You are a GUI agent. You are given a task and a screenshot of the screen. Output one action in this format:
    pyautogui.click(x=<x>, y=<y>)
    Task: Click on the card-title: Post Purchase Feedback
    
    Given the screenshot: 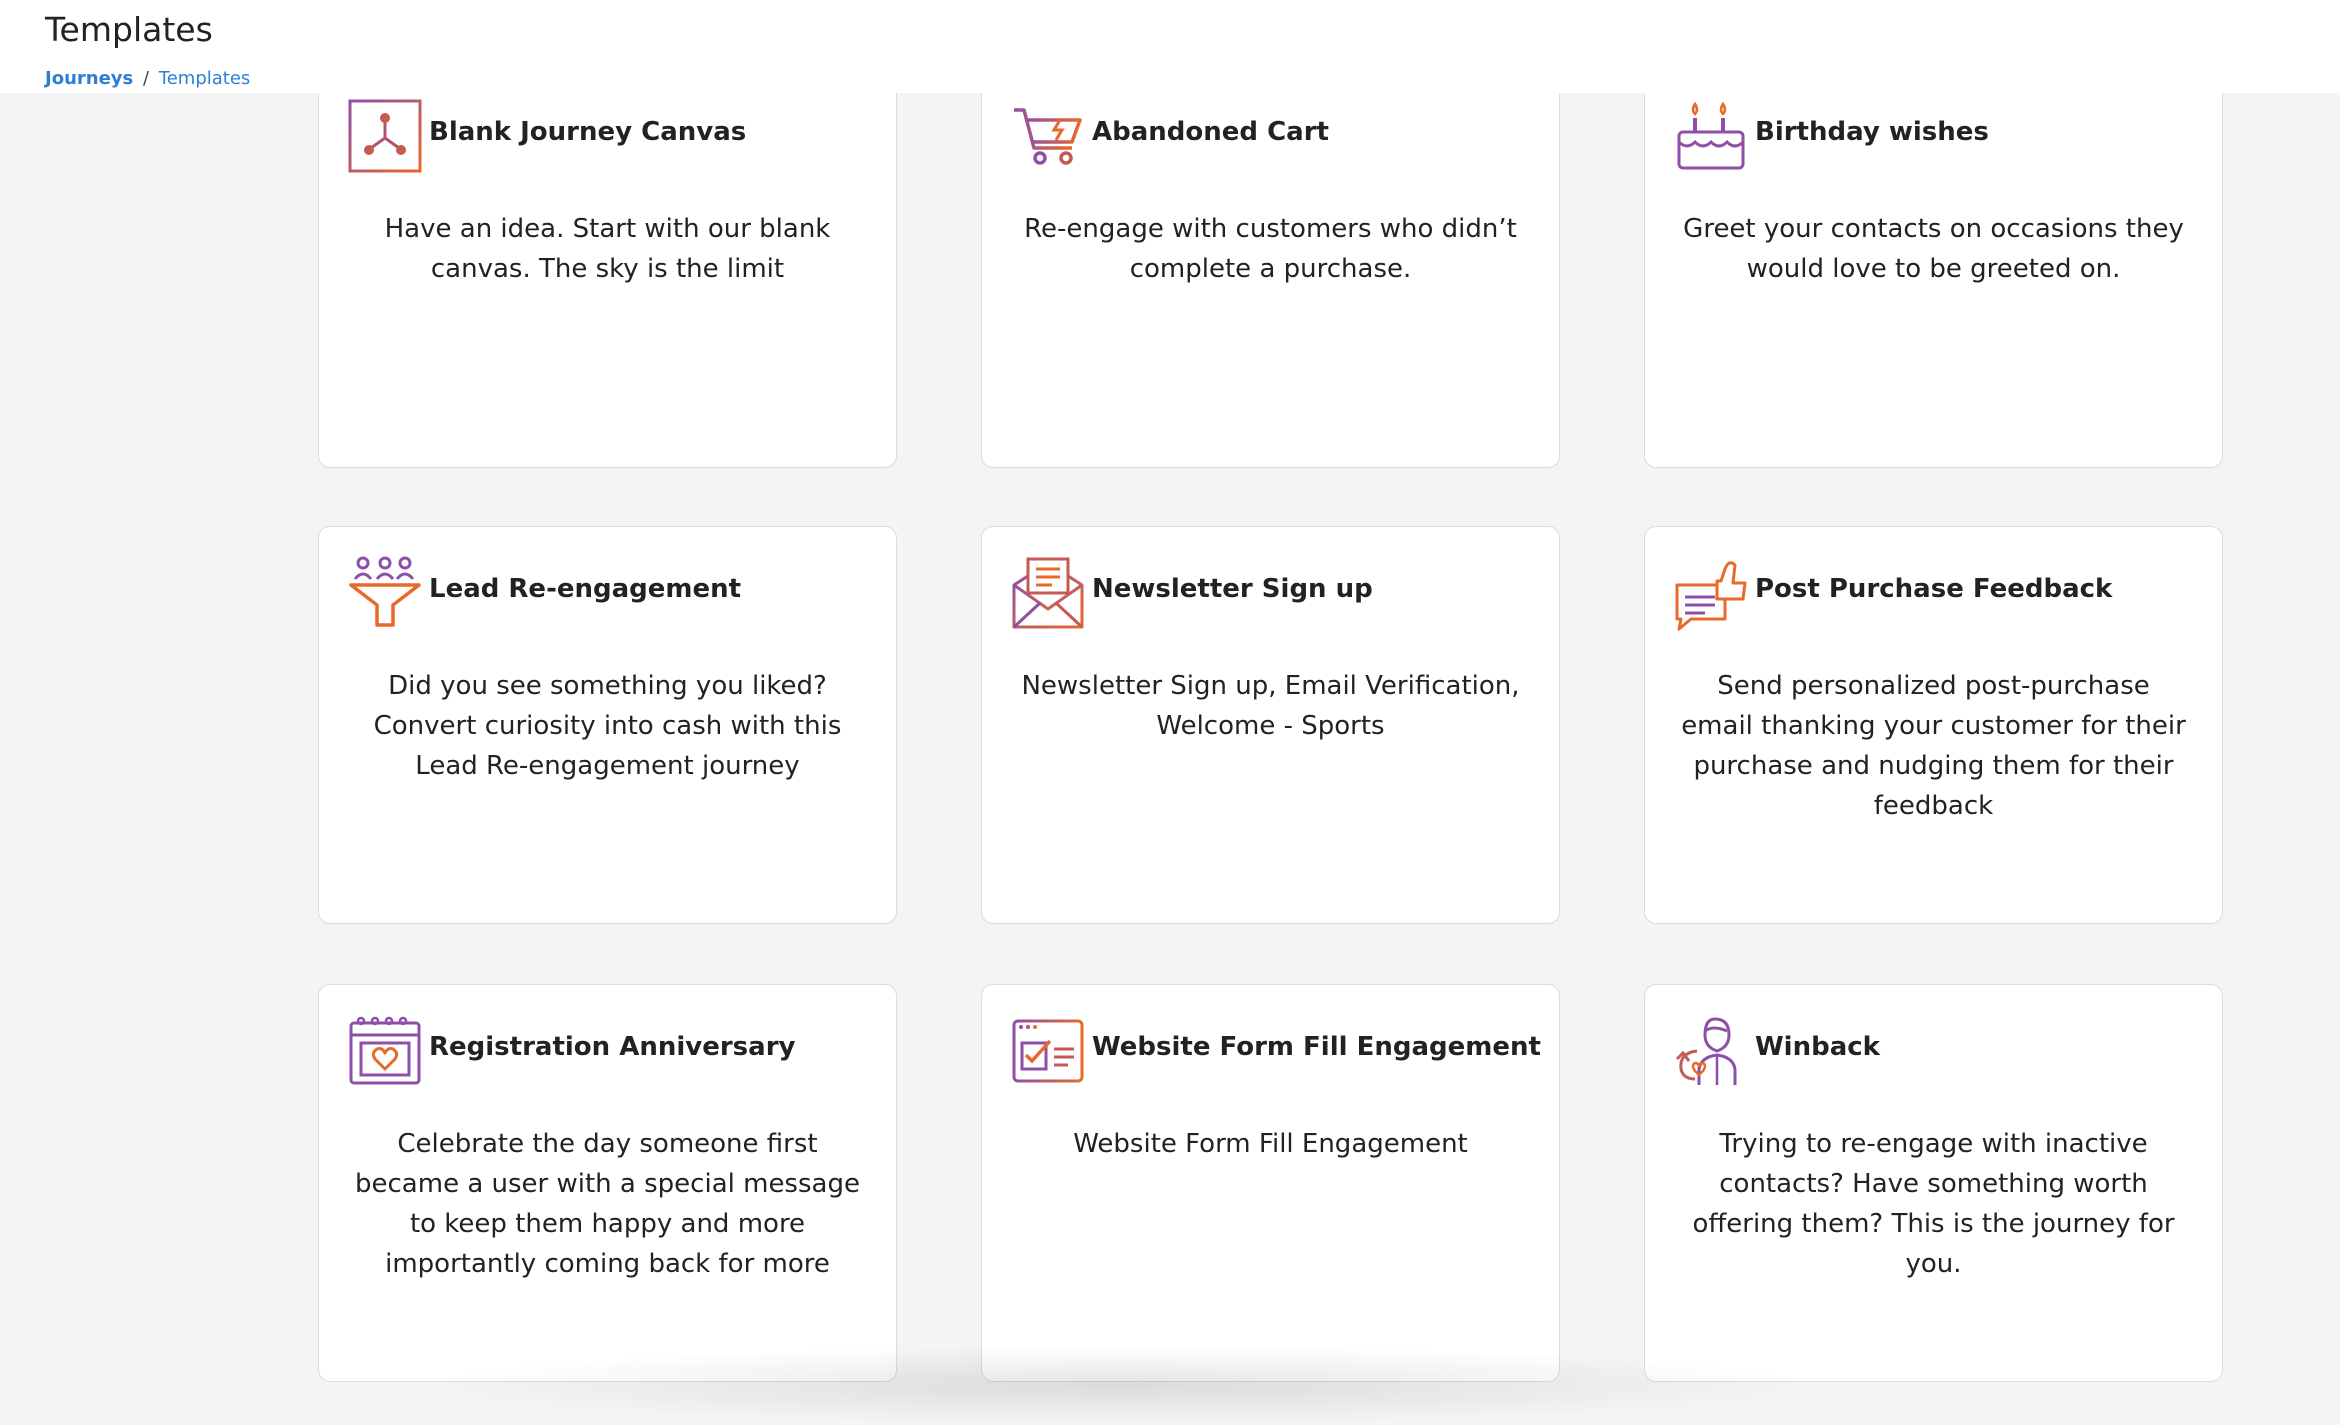 What is the action you would take?
    pyautogui.click(x=1934, y=589)
    